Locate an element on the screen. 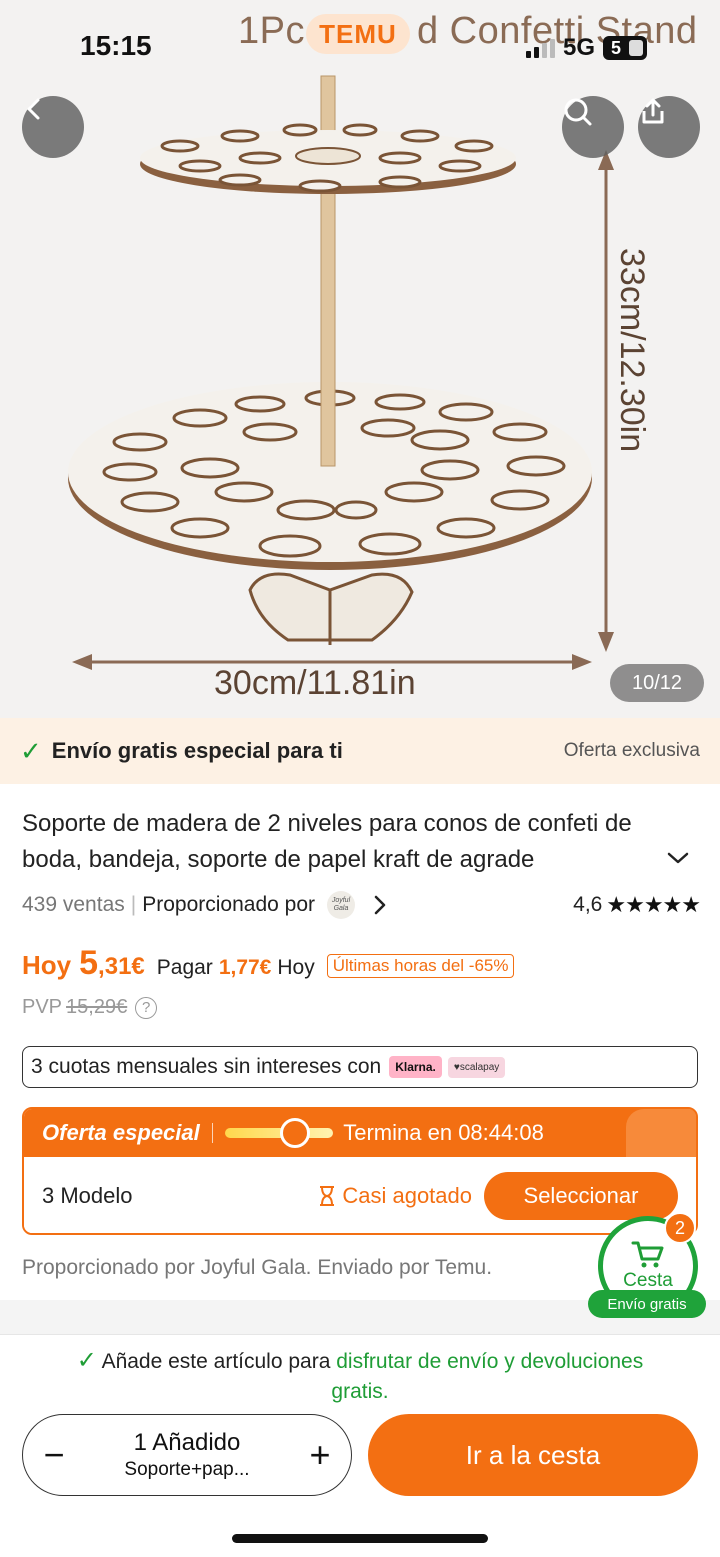 Image resolution: width=720 pixels, height=1557 pixels. rating: 4,6 ★★★★★ is located at coordinates (637, 905).